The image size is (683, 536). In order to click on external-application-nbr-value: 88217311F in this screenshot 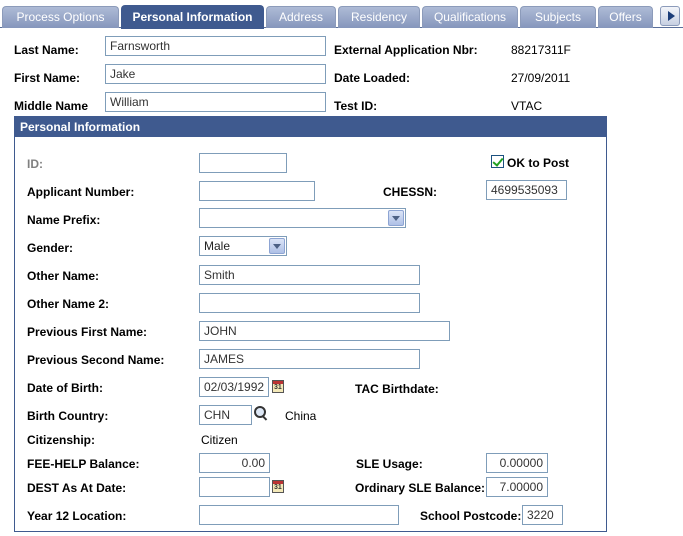, I will do `click(541, 50)`.